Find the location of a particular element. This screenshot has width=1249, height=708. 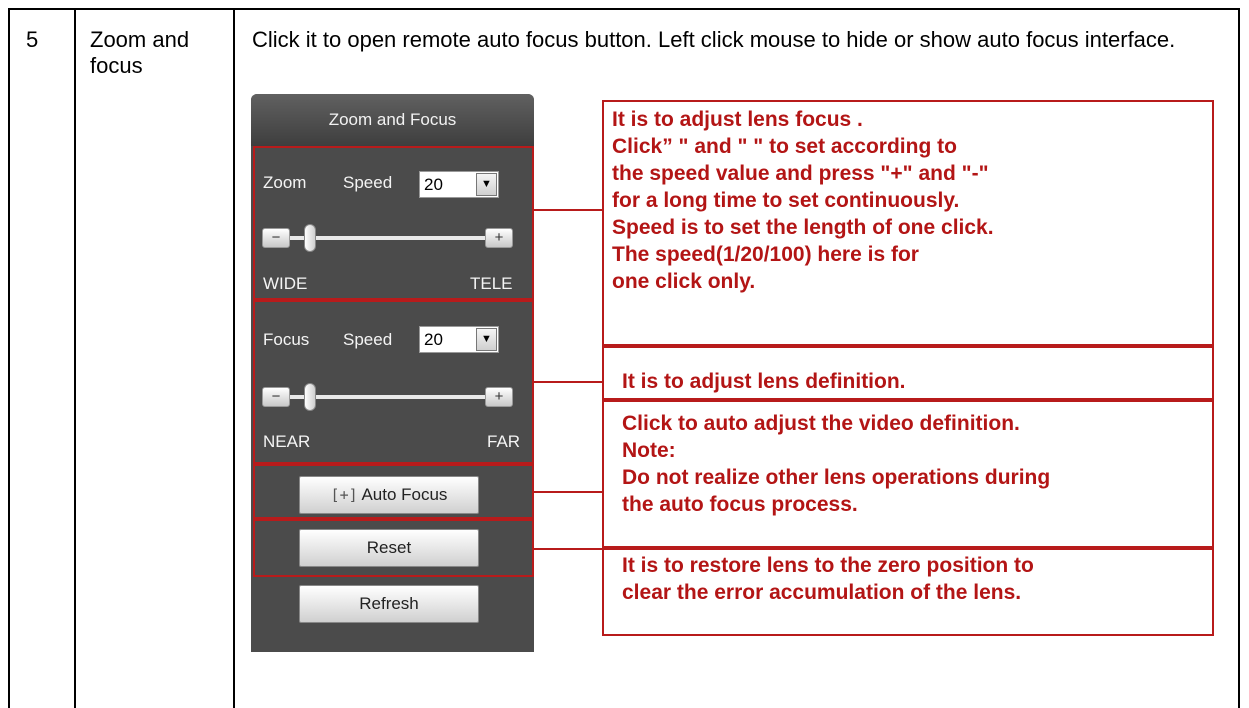

zoom-annotation-line: Speed is to set the length of one click. is located at coordinates (803, 227).